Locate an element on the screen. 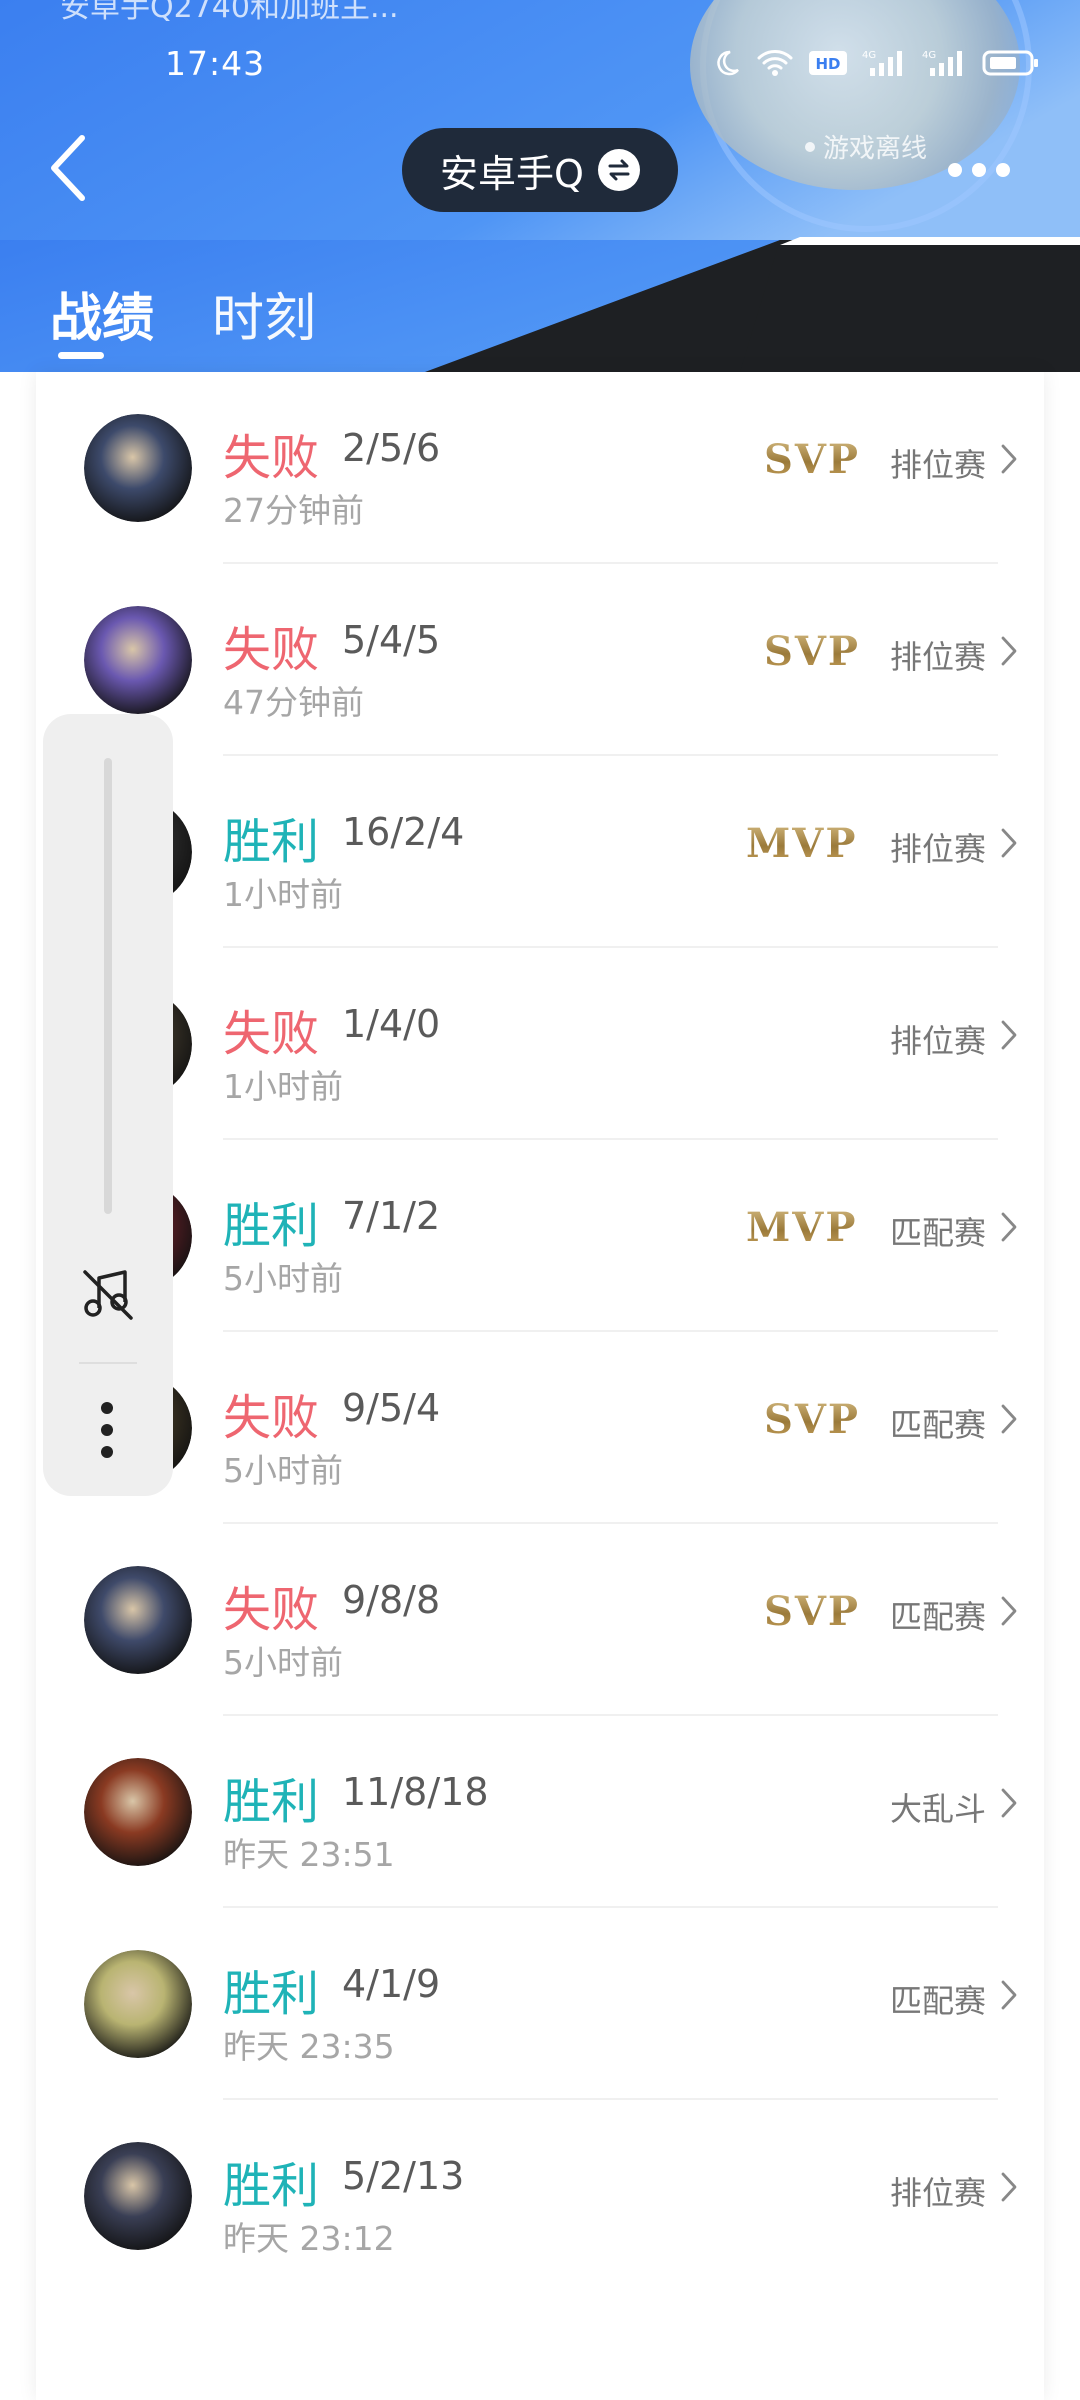  game-status-label: 游戏离线 is located at coordinates (875, 149).